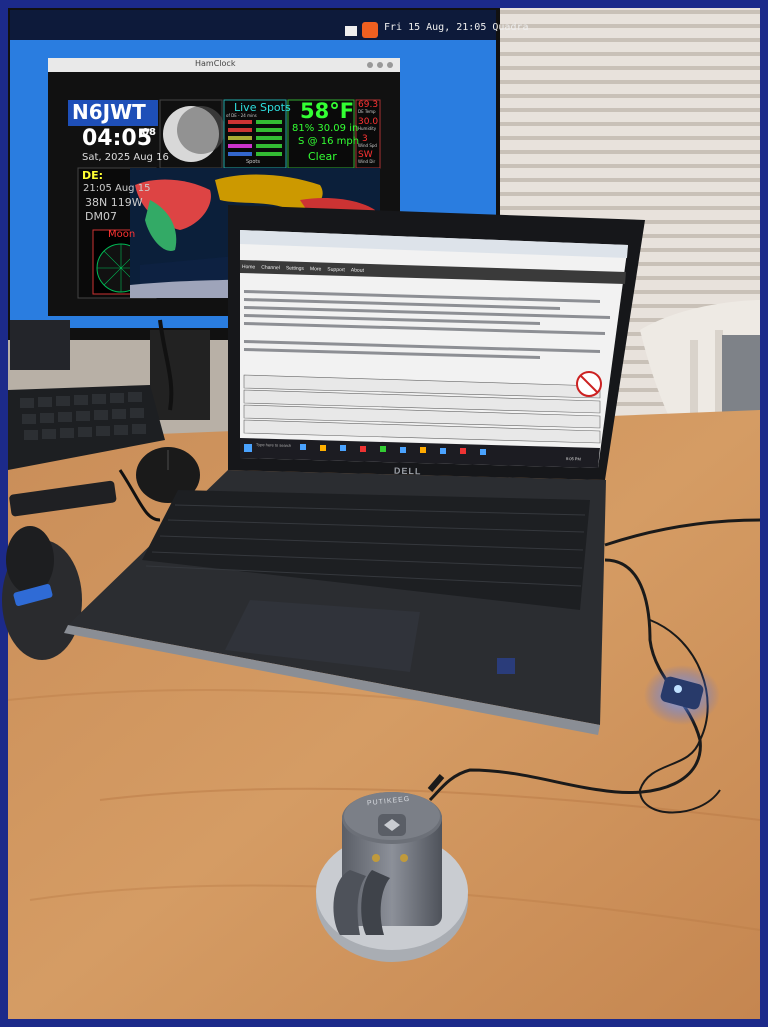 The width and height of the screenshot is (768, 1027). Describe the element at coordinates (40, 345) in the screenshot. I see `desk-device` at that location.